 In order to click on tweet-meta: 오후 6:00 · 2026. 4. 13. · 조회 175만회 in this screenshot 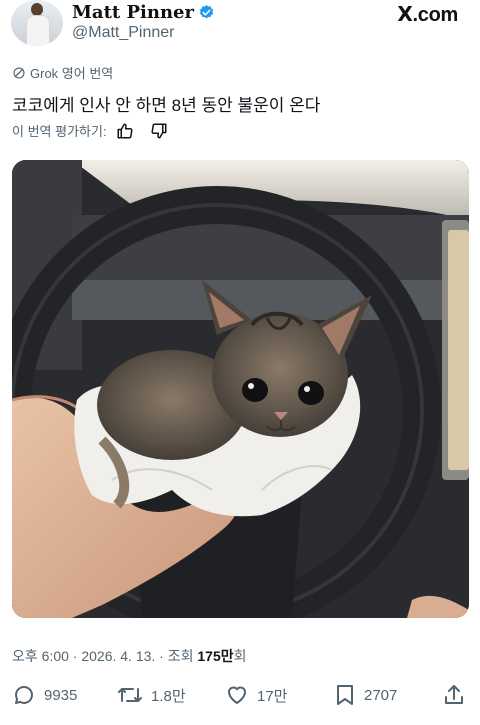, I will do `click(129, 656)`.